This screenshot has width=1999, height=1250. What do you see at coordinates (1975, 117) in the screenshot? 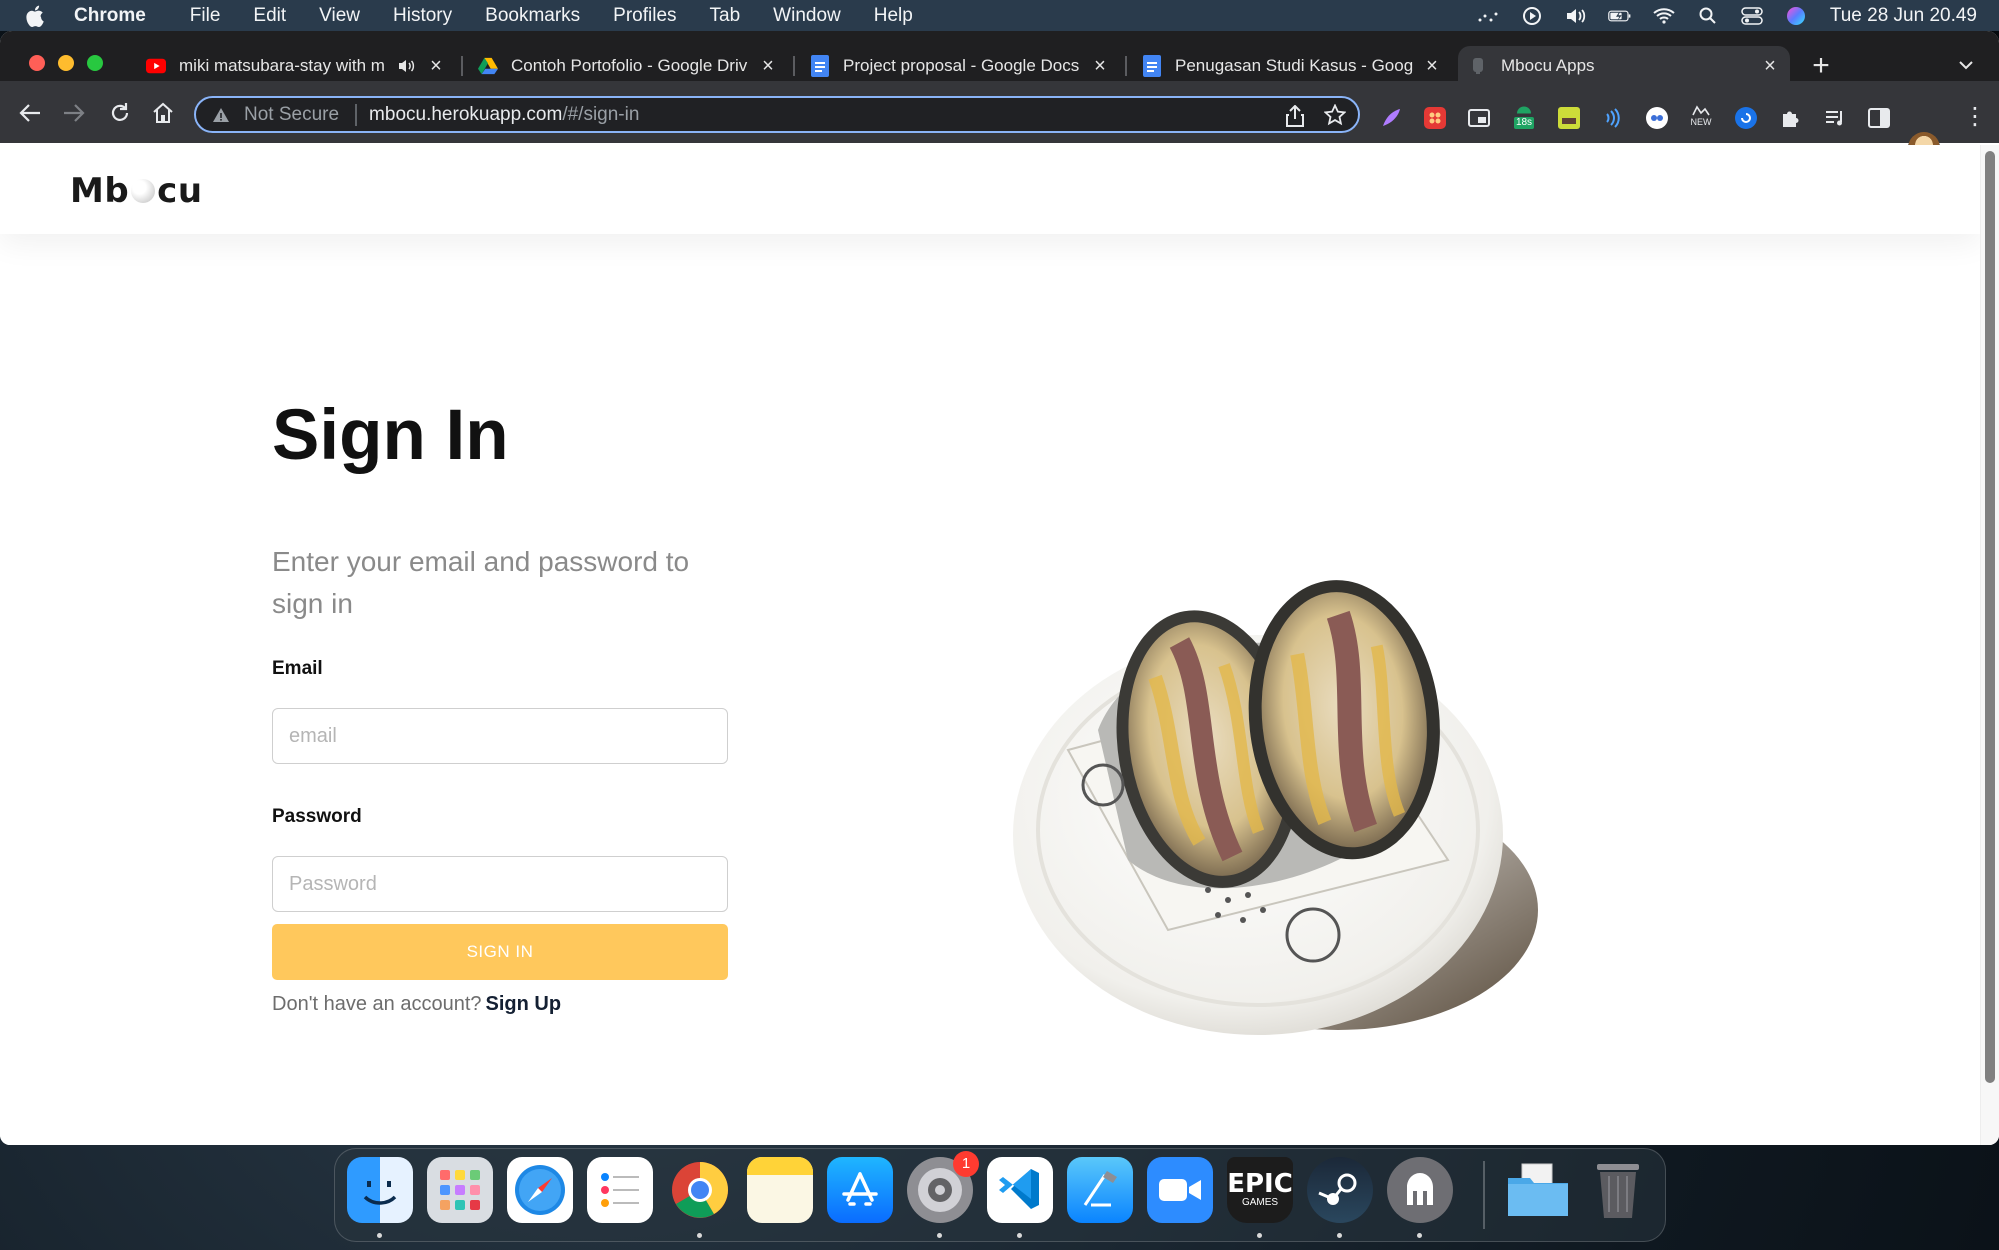
I see `chrome-menu-icon: ⋮` at bounding box center [1975, 117].